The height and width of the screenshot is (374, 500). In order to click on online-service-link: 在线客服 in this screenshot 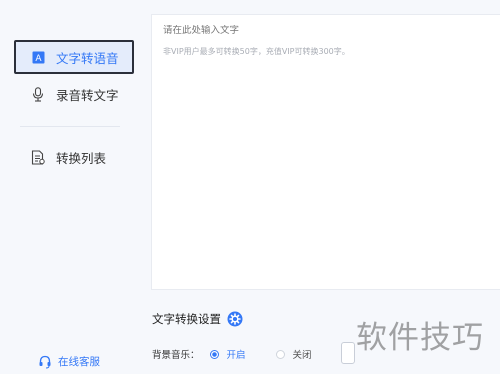, I will do `click(69, 361)`.